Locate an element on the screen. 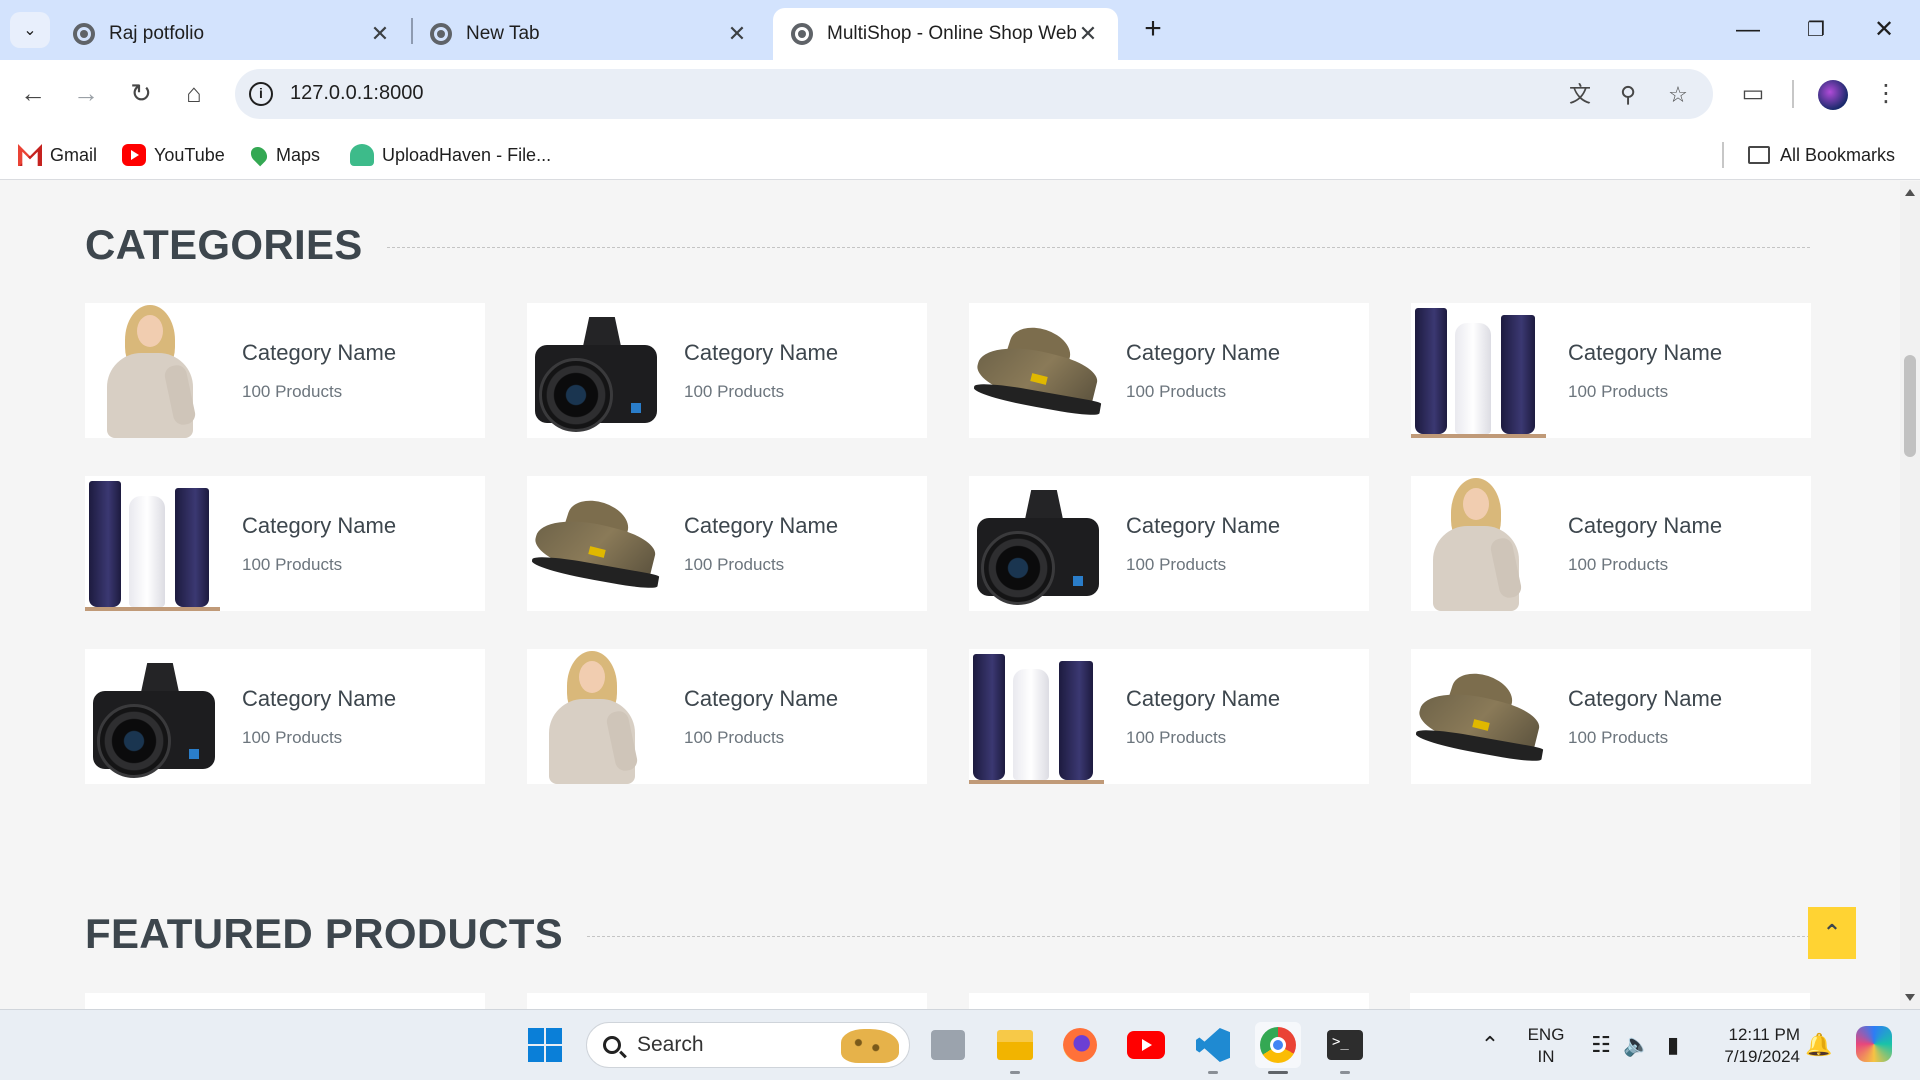  scroll-down-icon is located at coordinates (1910, 997).